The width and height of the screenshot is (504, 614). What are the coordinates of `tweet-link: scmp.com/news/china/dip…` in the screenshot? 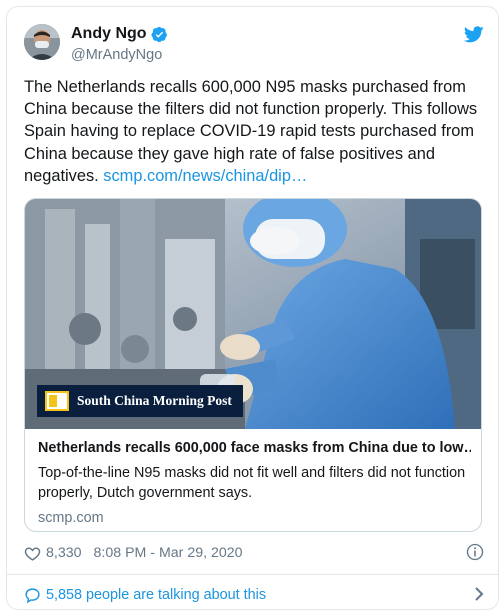 It's located at (205, 176).